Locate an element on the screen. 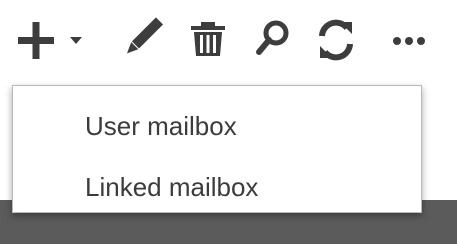 The width and height of the screenshot is (457, 244). search-icon is located at coordinates (272, 37).